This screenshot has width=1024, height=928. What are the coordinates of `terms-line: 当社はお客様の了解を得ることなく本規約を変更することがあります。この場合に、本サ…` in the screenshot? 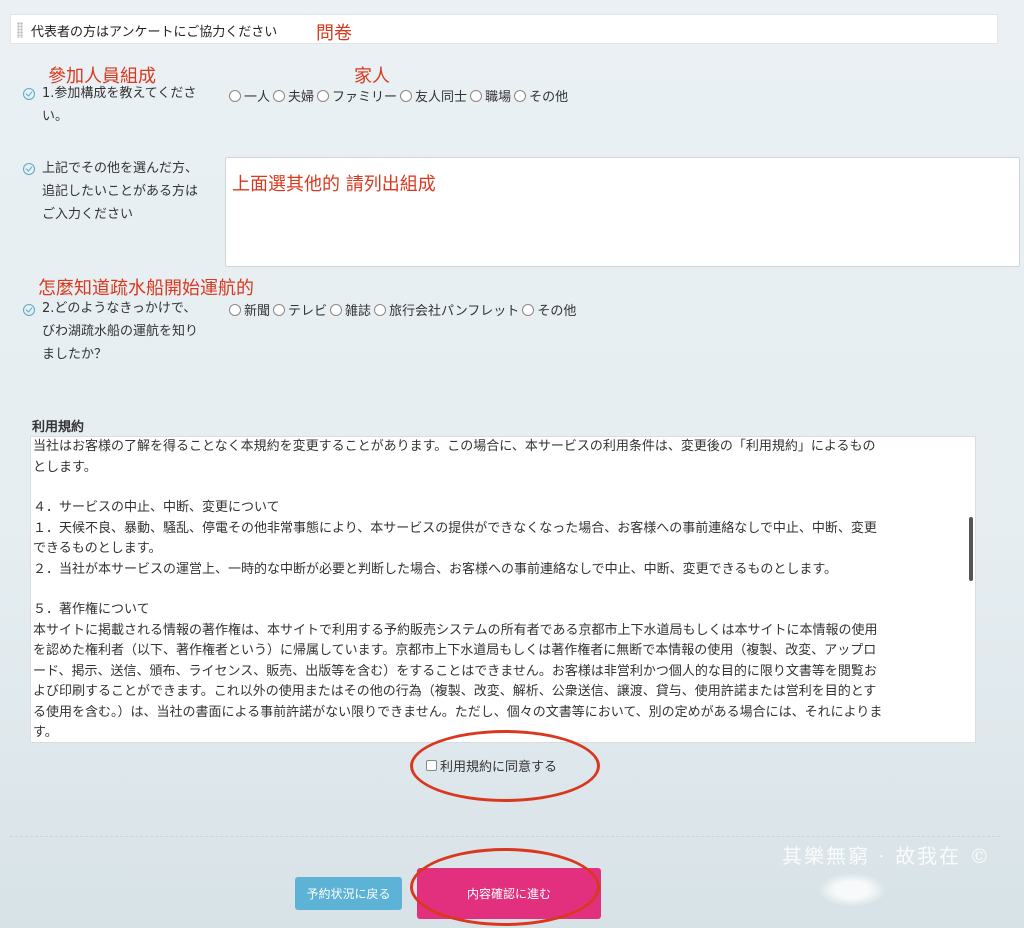 It's located at (454, 446).